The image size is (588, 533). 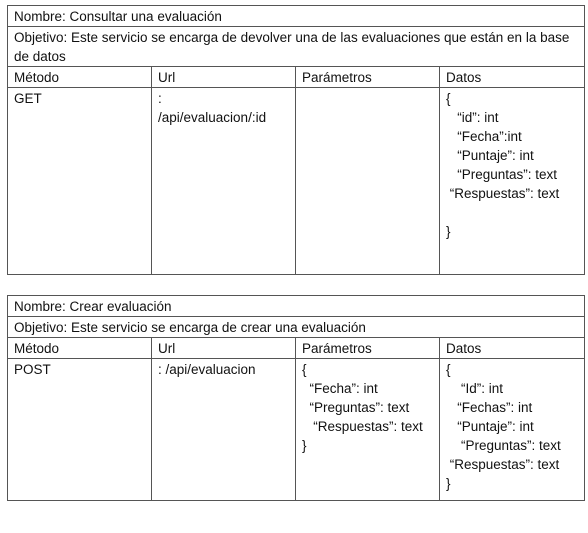 What do you see at coordinates (515, 212) in the screenshot?
I see `datos-line` at bounding box center [515, 212].